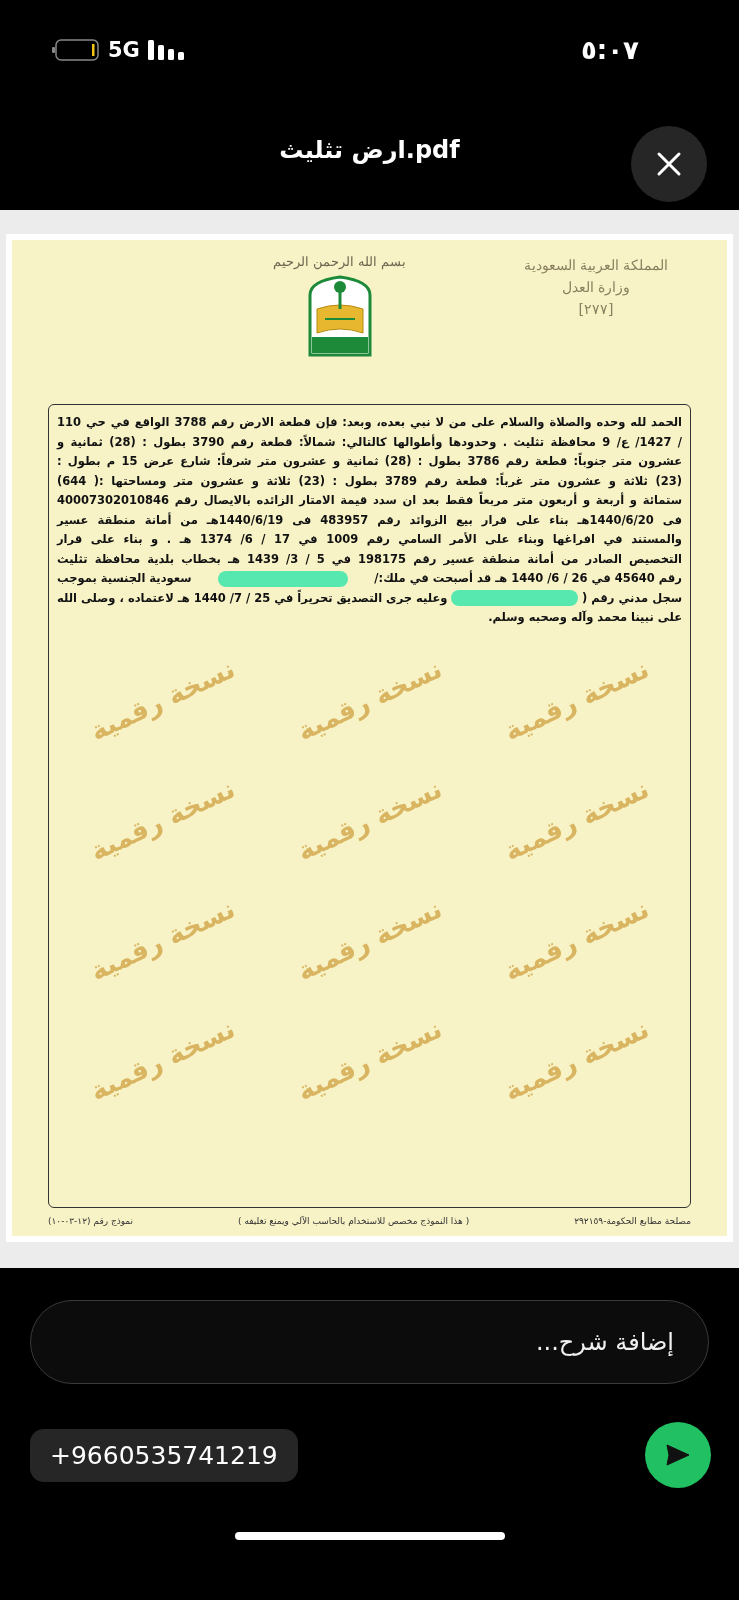 The width and height of the screenshot is (739, 1600). I want to click on signal-icon, so click(166, 50).